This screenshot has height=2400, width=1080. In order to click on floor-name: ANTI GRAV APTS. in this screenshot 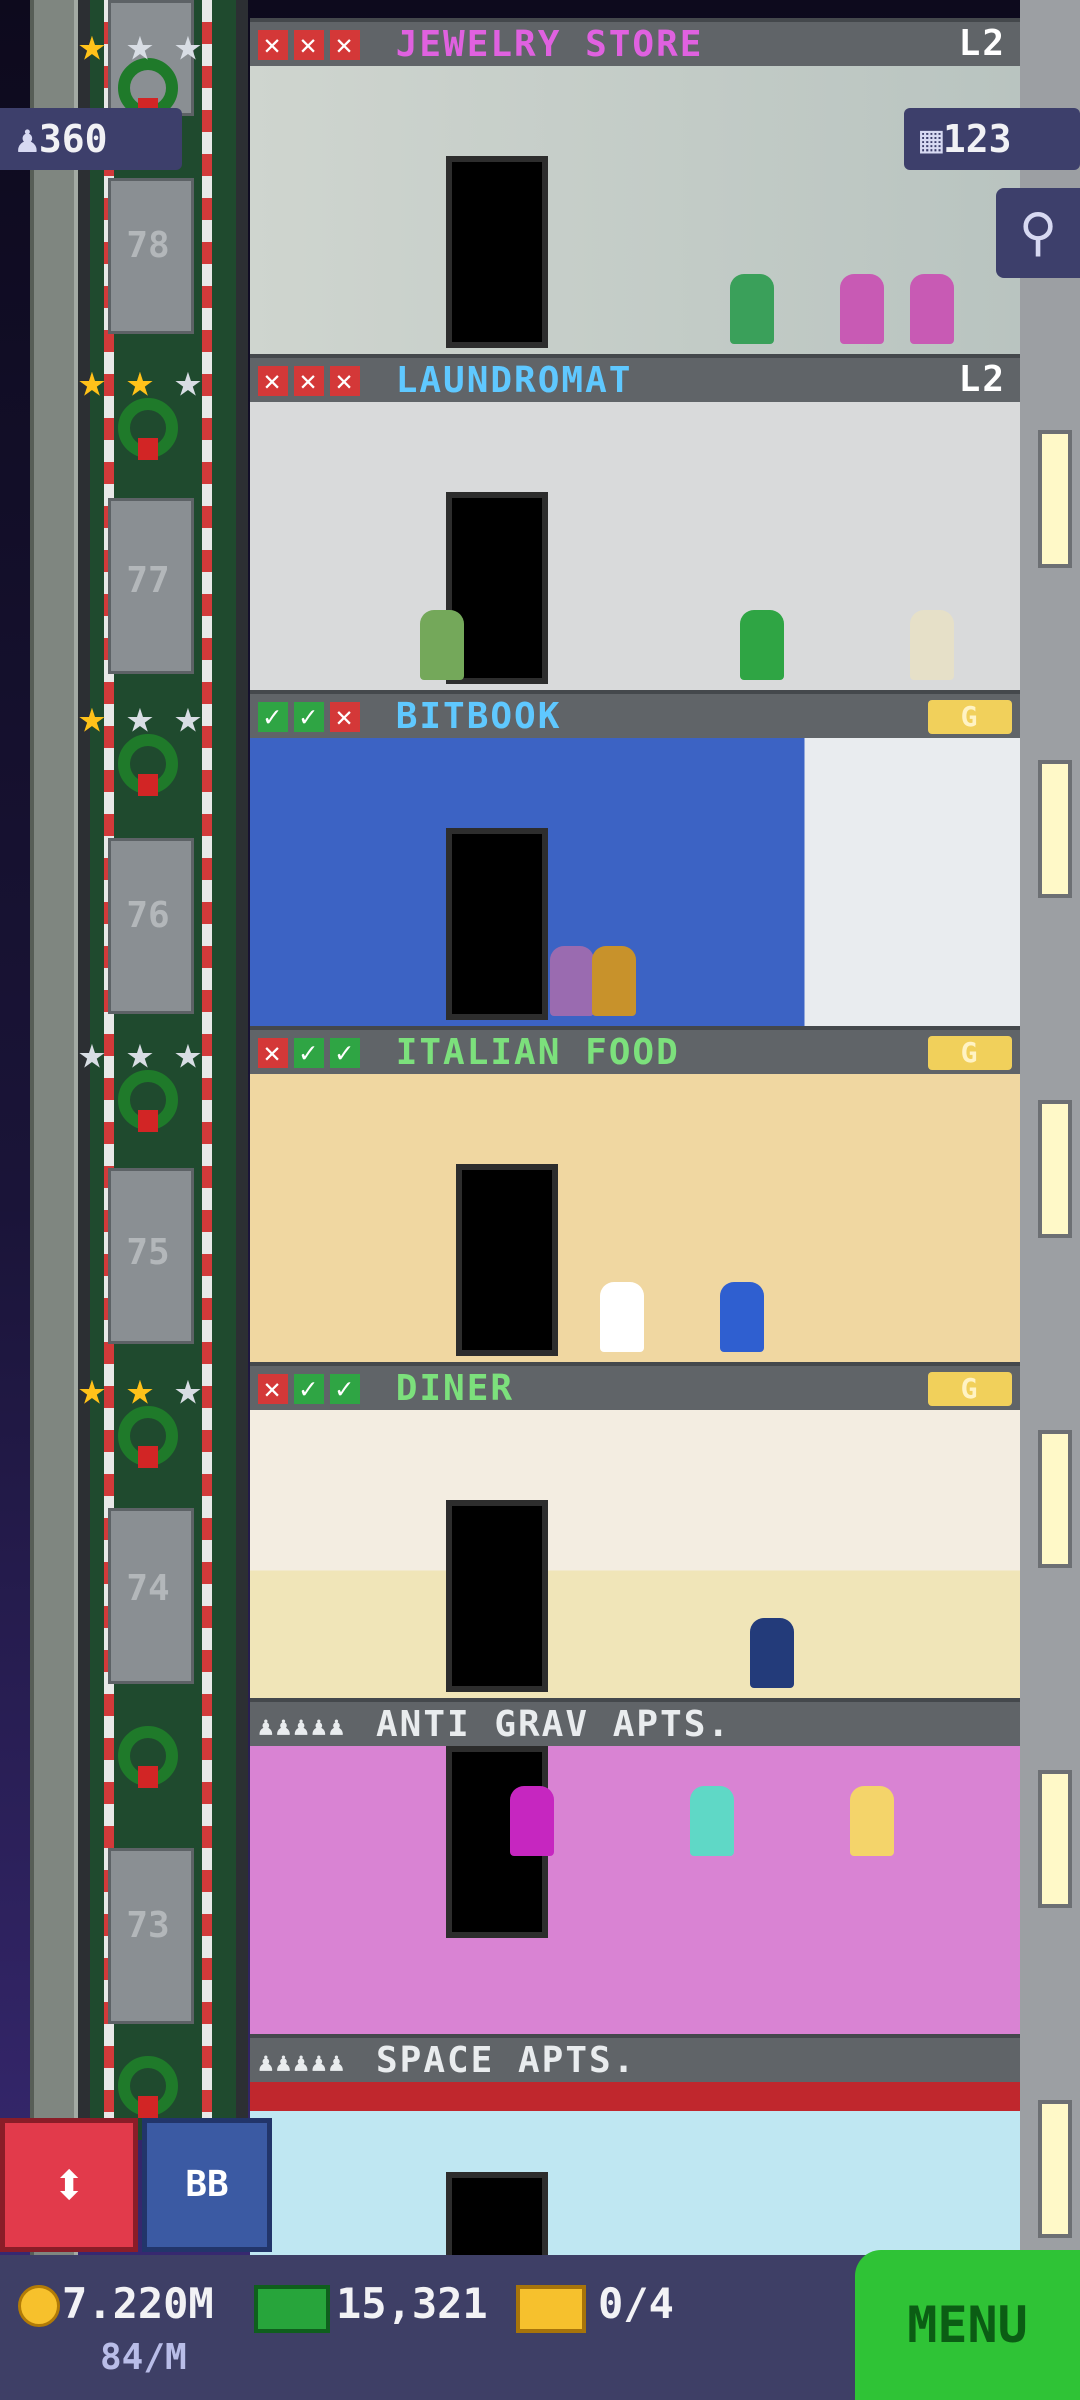, I will do `click(553, 1724)`.